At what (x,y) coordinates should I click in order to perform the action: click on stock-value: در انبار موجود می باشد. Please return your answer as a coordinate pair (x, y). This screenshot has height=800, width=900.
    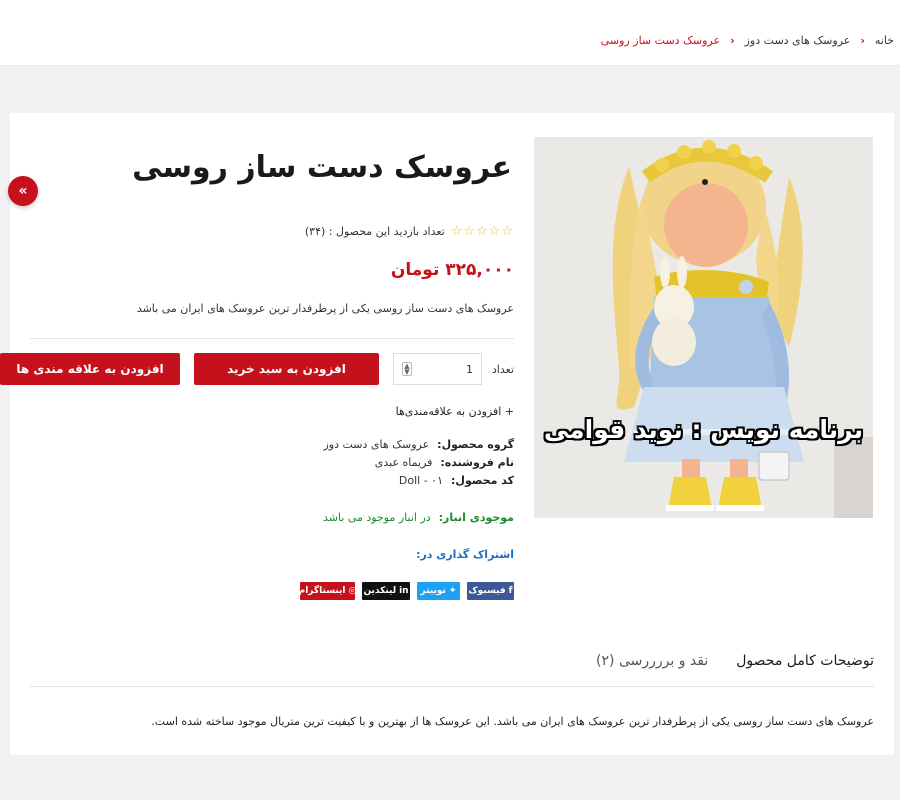
    Looking at the image, I should click on (376, 517).